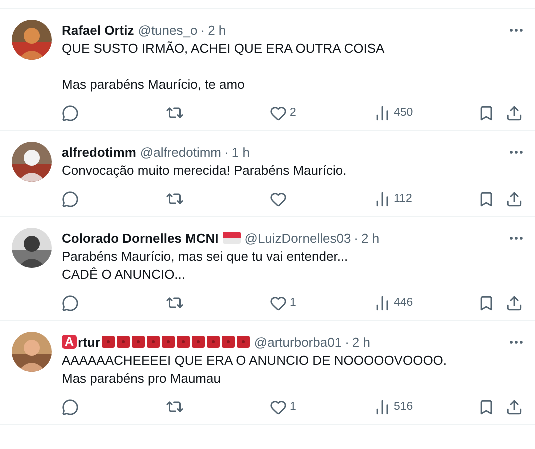  Describe the element at coordinates (241, 152) in the screenshot. I see `post-time: 1 h` at that location.